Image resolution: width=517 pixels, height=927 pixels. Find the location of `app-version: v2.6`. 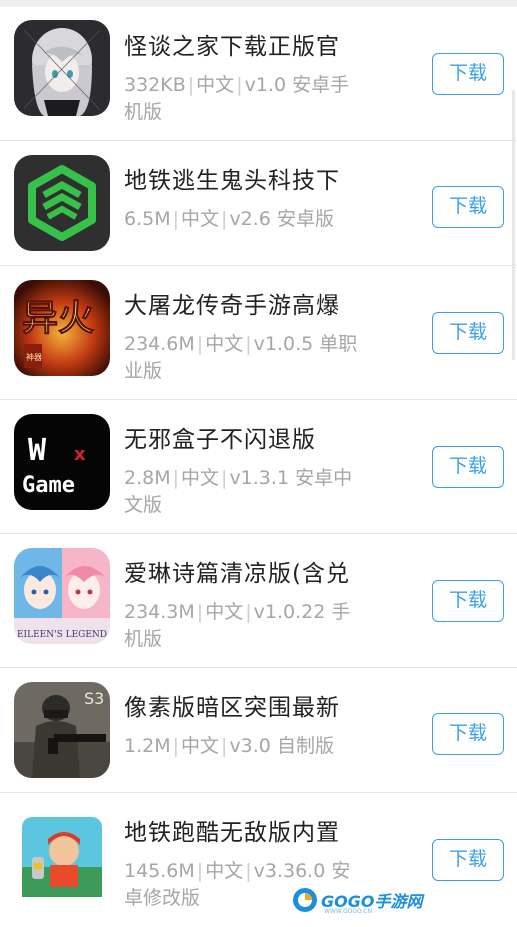

app-version: v2.6 is located at coordinates (250, 219).